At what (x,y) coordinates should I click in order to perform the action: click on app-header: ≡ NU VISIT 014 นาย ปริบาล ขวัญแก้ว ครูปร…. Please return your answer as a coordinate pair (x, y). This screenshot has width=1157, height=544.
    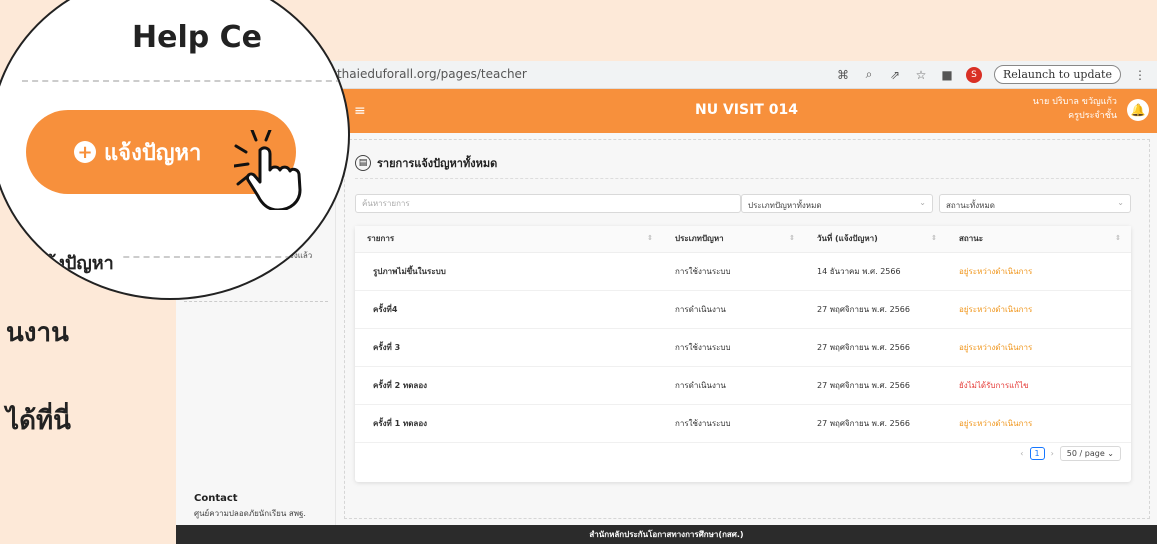
    Looking at the image, I should click on (746, 111).